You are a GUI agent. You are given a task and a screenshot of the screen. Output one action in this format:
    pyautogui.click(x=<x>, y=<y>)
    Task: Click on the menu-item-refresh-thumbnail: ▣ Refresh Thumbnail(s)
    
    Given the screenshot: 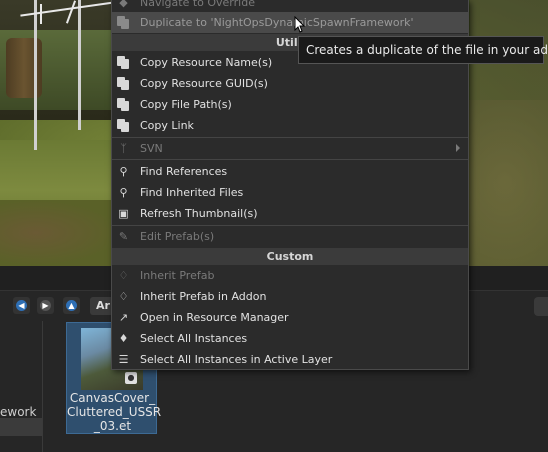 What is the action you would take?
    pyautogui.click(x=290, y=213)
    